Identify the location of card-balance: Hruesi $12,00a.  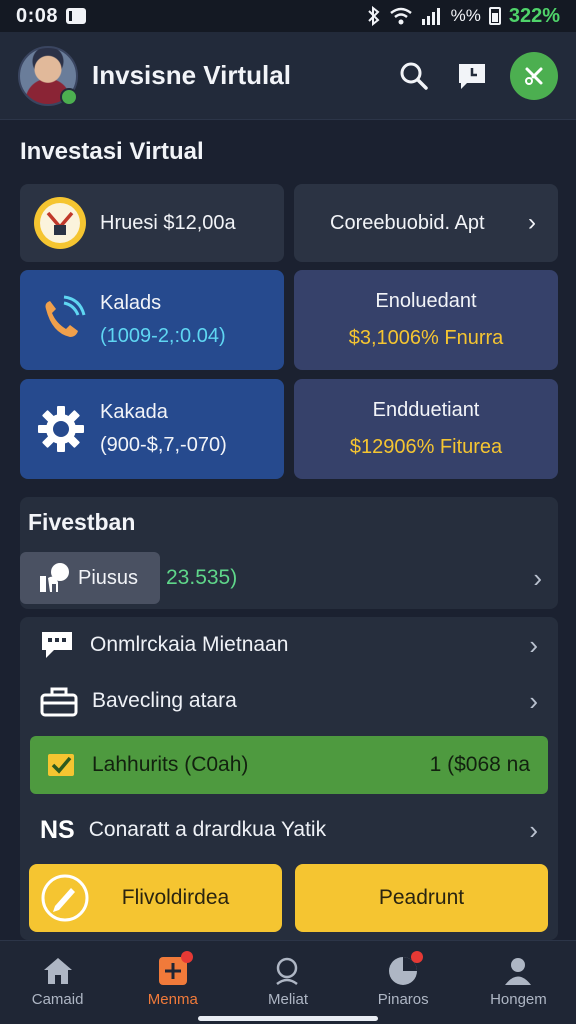
(152, 223).